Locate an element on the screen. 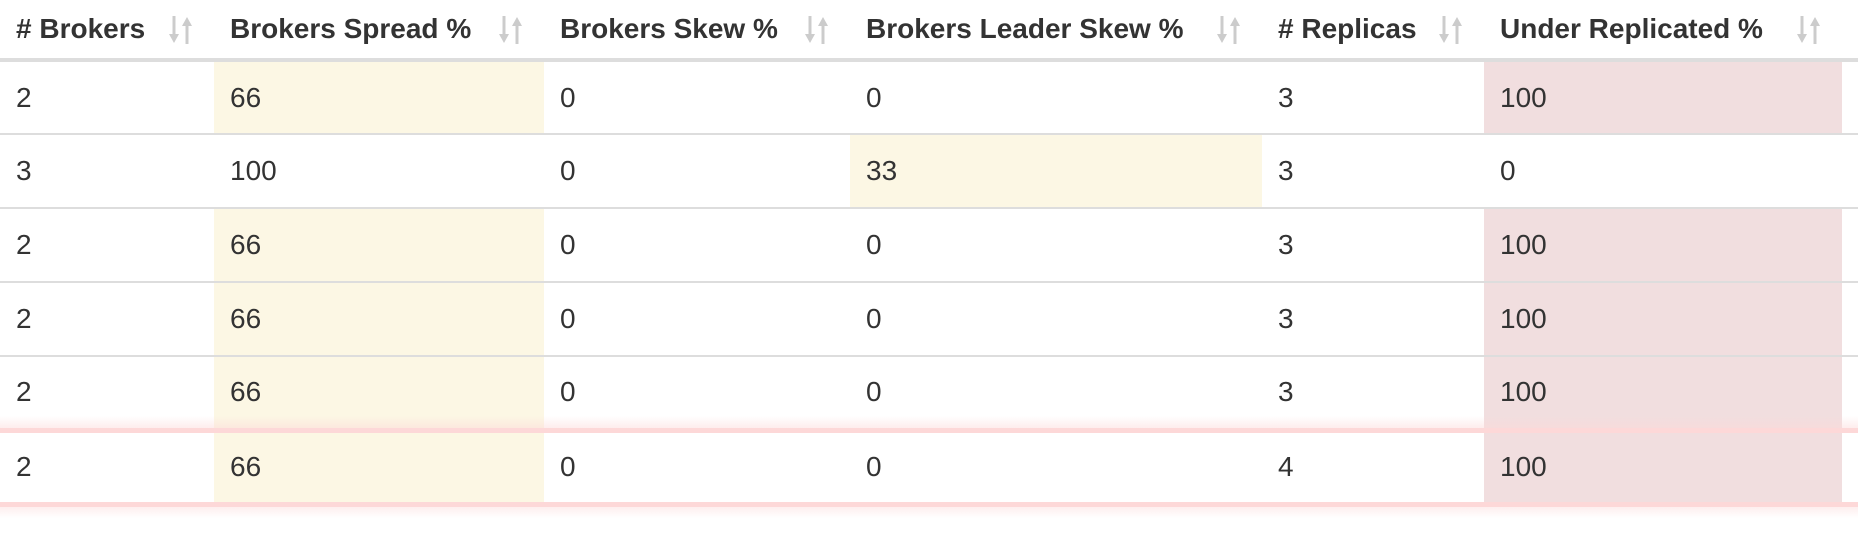 The width and height of the screenshot is (1858, 540). cell-replicas: 4 is located at coordinates (1373, 467).